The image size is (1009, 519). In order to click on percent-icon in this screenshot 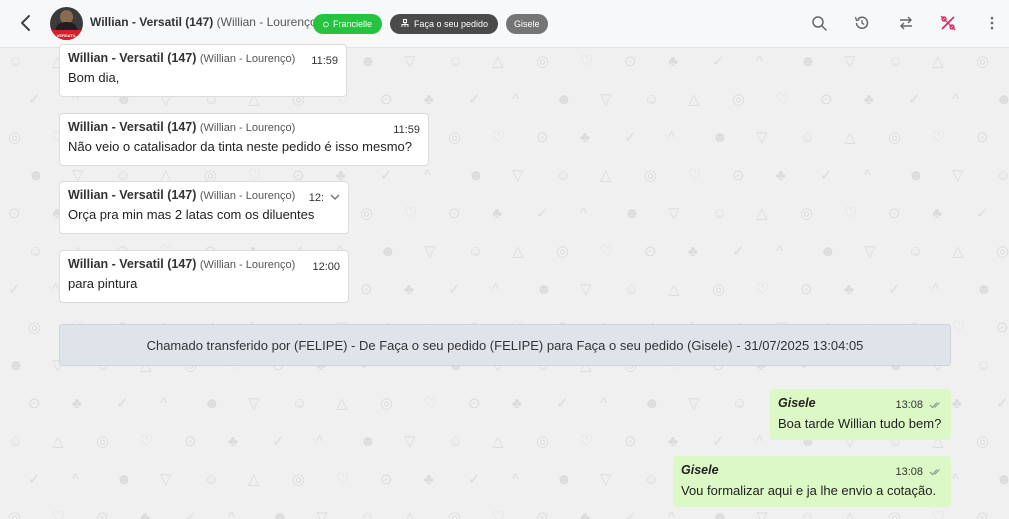, I will do `click(948, 23)`.